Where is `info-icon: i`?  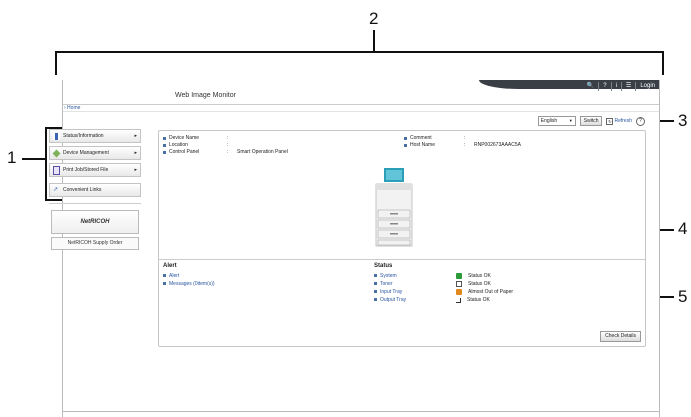
info-icon: i is located at coordinates (615, 86).